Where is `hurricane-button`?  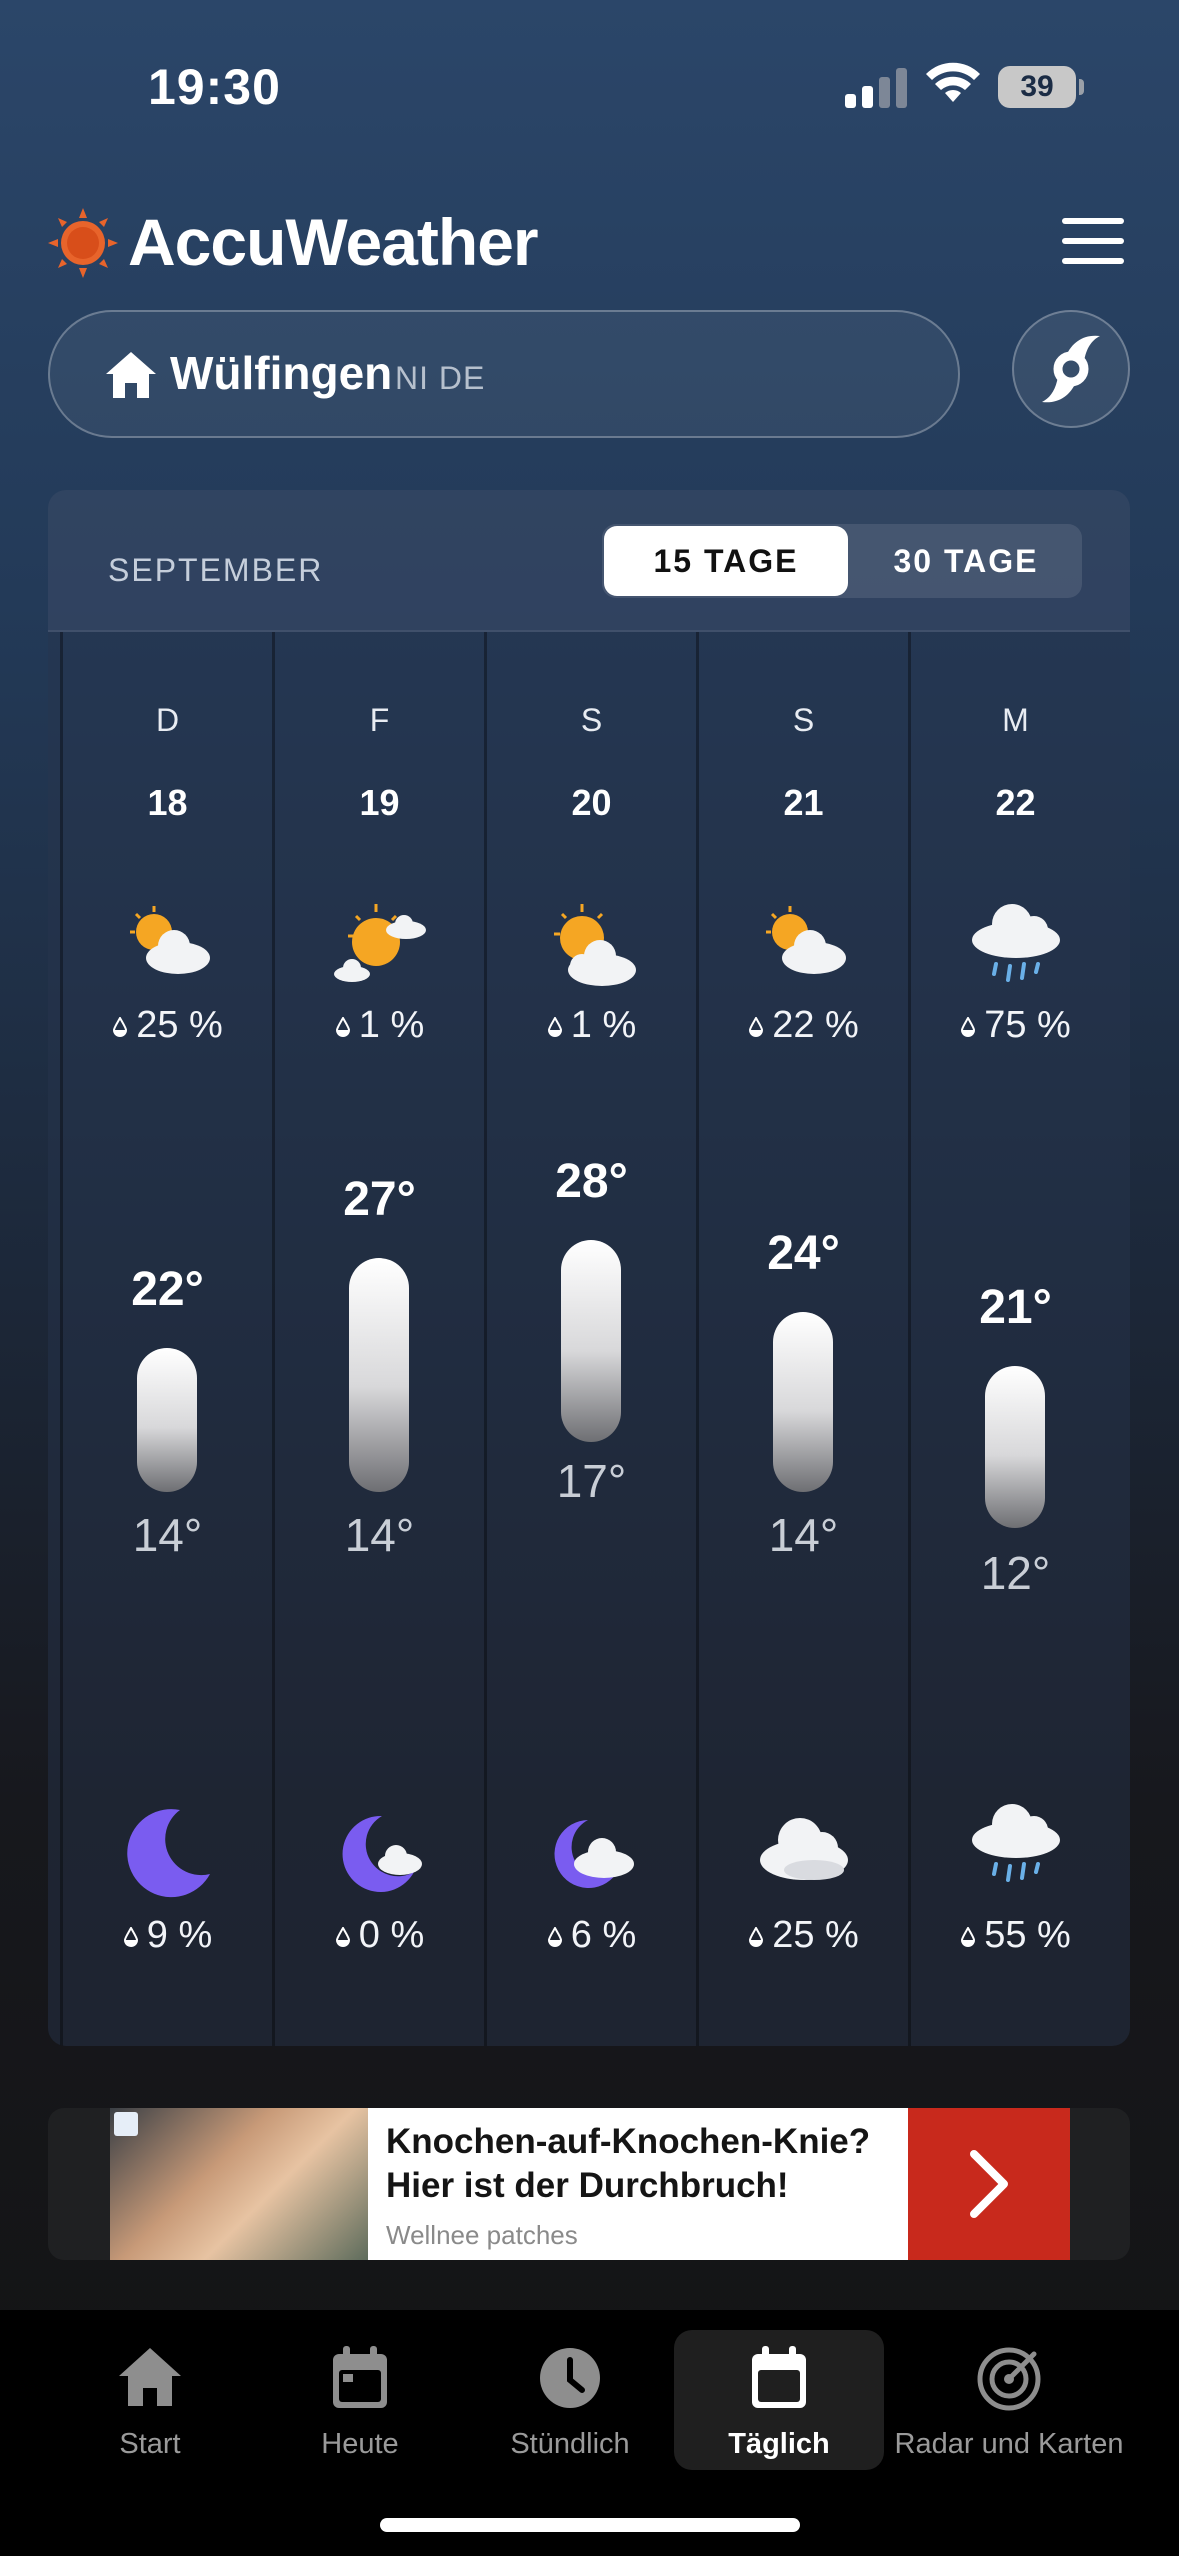 hurricane-button is located at coordinates (1071, 369).